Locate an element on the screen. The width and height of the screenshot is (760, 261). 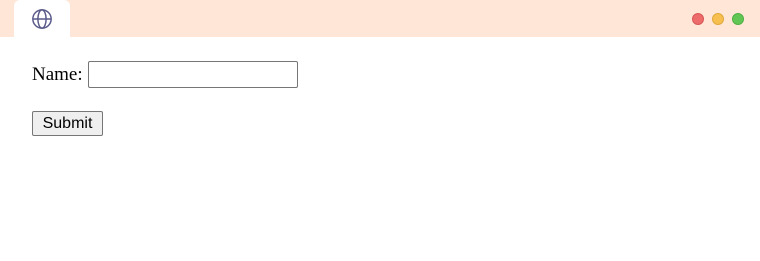
maximize-window-button is located at coordinates (738, 19).